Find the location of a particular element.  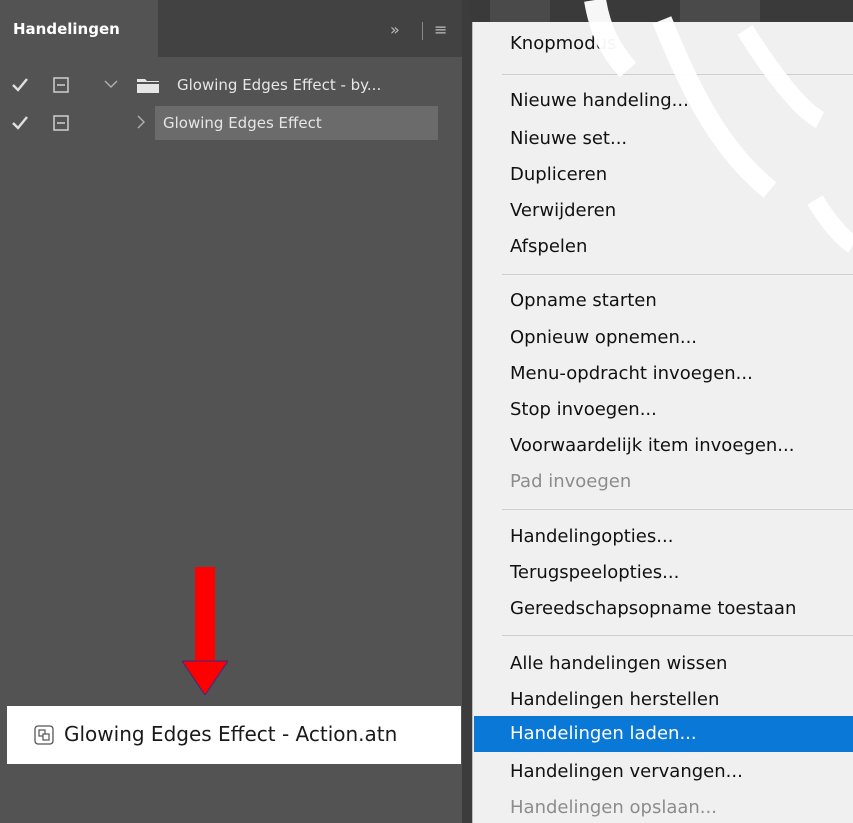

panel-header: Handelingen » ≡ is located at coordinates (231, 28).